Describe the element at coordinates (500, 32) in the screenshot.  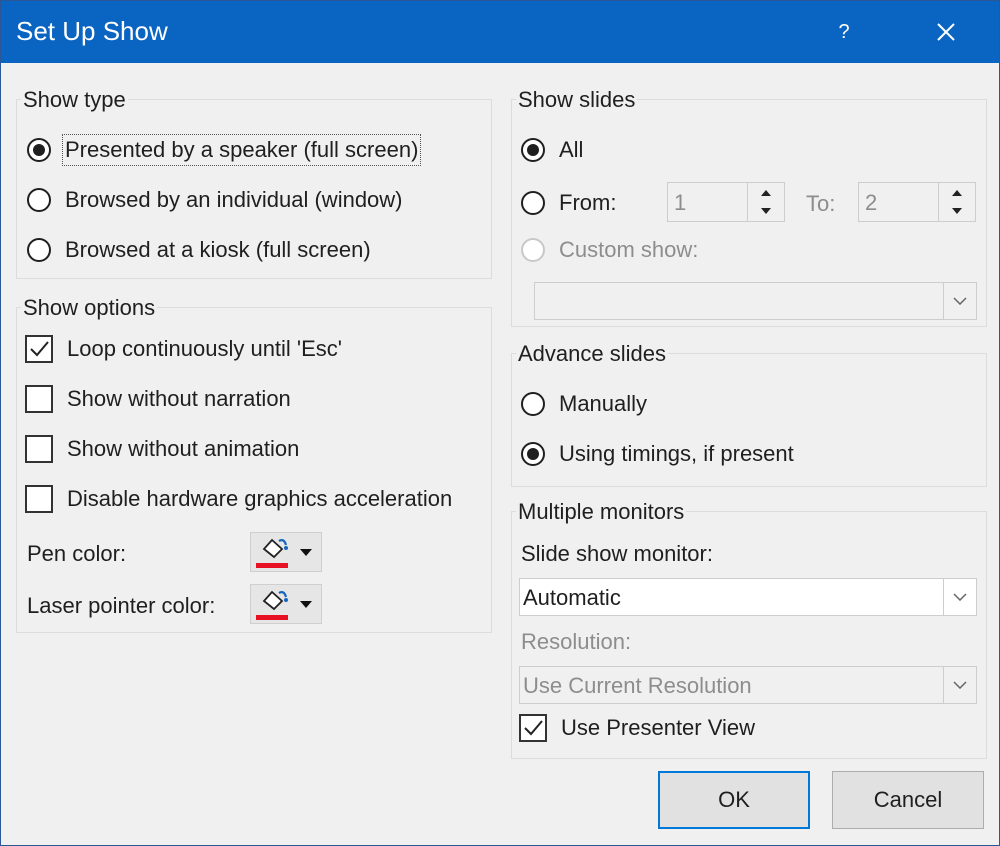
I see `title-bar: Set Up Show ?` at that location.